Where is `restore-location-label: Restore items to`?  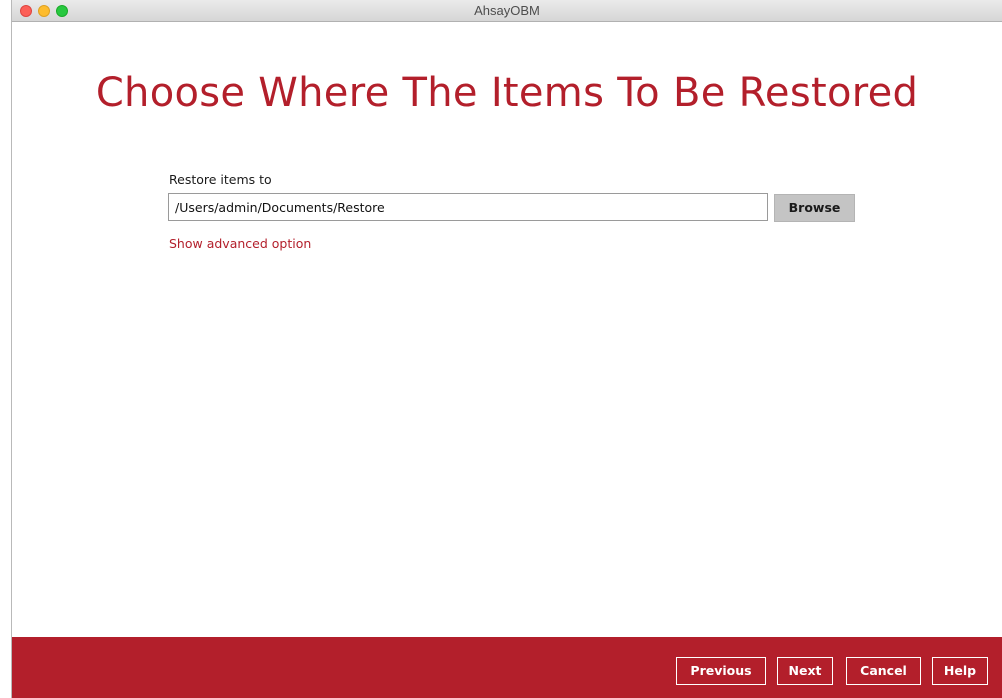
restore-location-label: Restore items to is located at coordinates (220, 179).